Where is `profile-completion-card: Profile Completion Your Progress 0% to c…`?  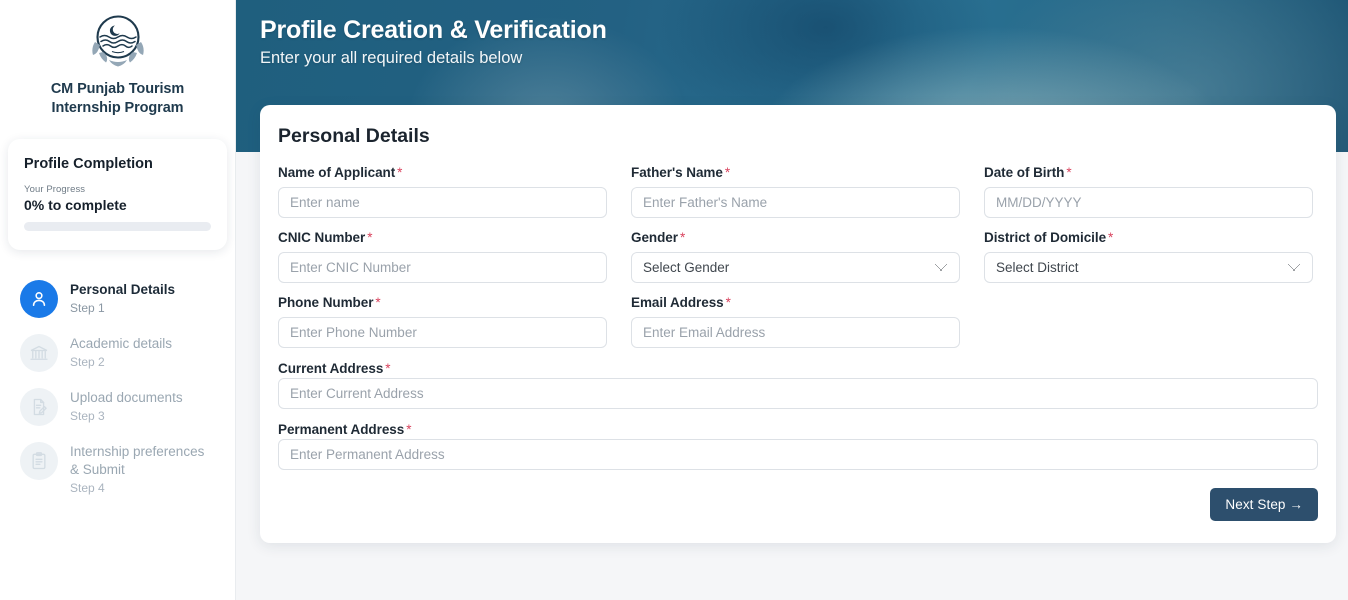
profile-completion-card: Profile Completion Your Progress 0% to c… is located at coordinates (117, 195).